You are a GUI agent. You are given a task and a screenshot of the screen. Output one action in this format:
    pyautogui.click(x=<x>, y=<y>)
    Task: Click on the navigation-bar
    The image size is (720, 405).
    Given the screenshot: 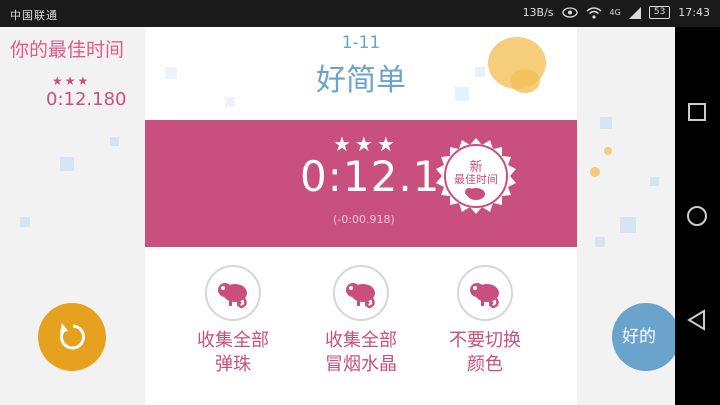 What is the action you would take?
    pyautogui.click(x=697, y=216)
    